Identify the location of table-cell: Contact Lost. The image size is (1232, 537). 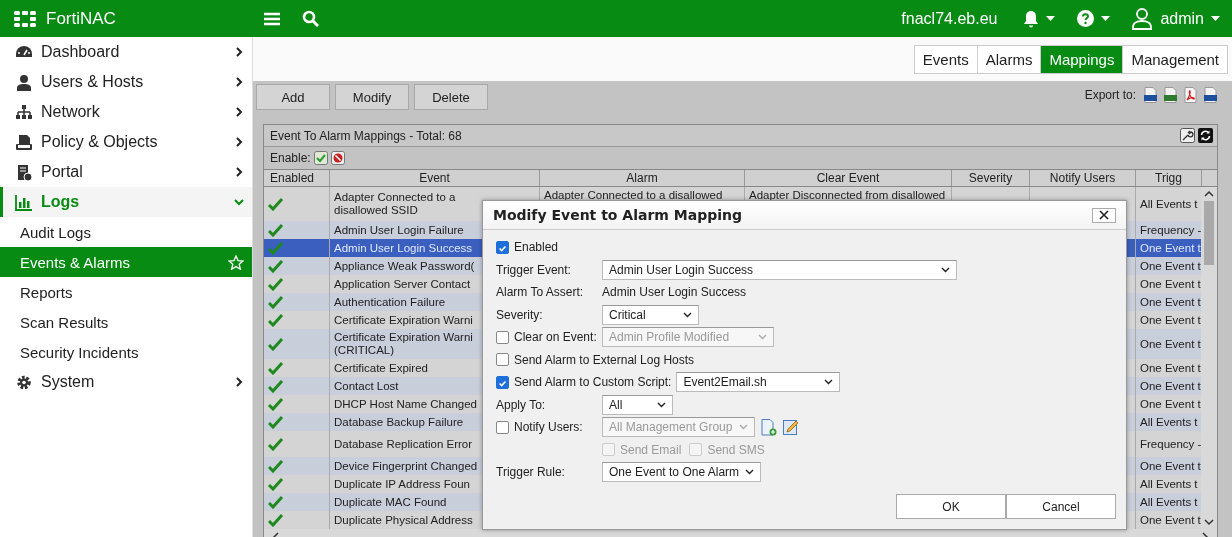
(366, 386).